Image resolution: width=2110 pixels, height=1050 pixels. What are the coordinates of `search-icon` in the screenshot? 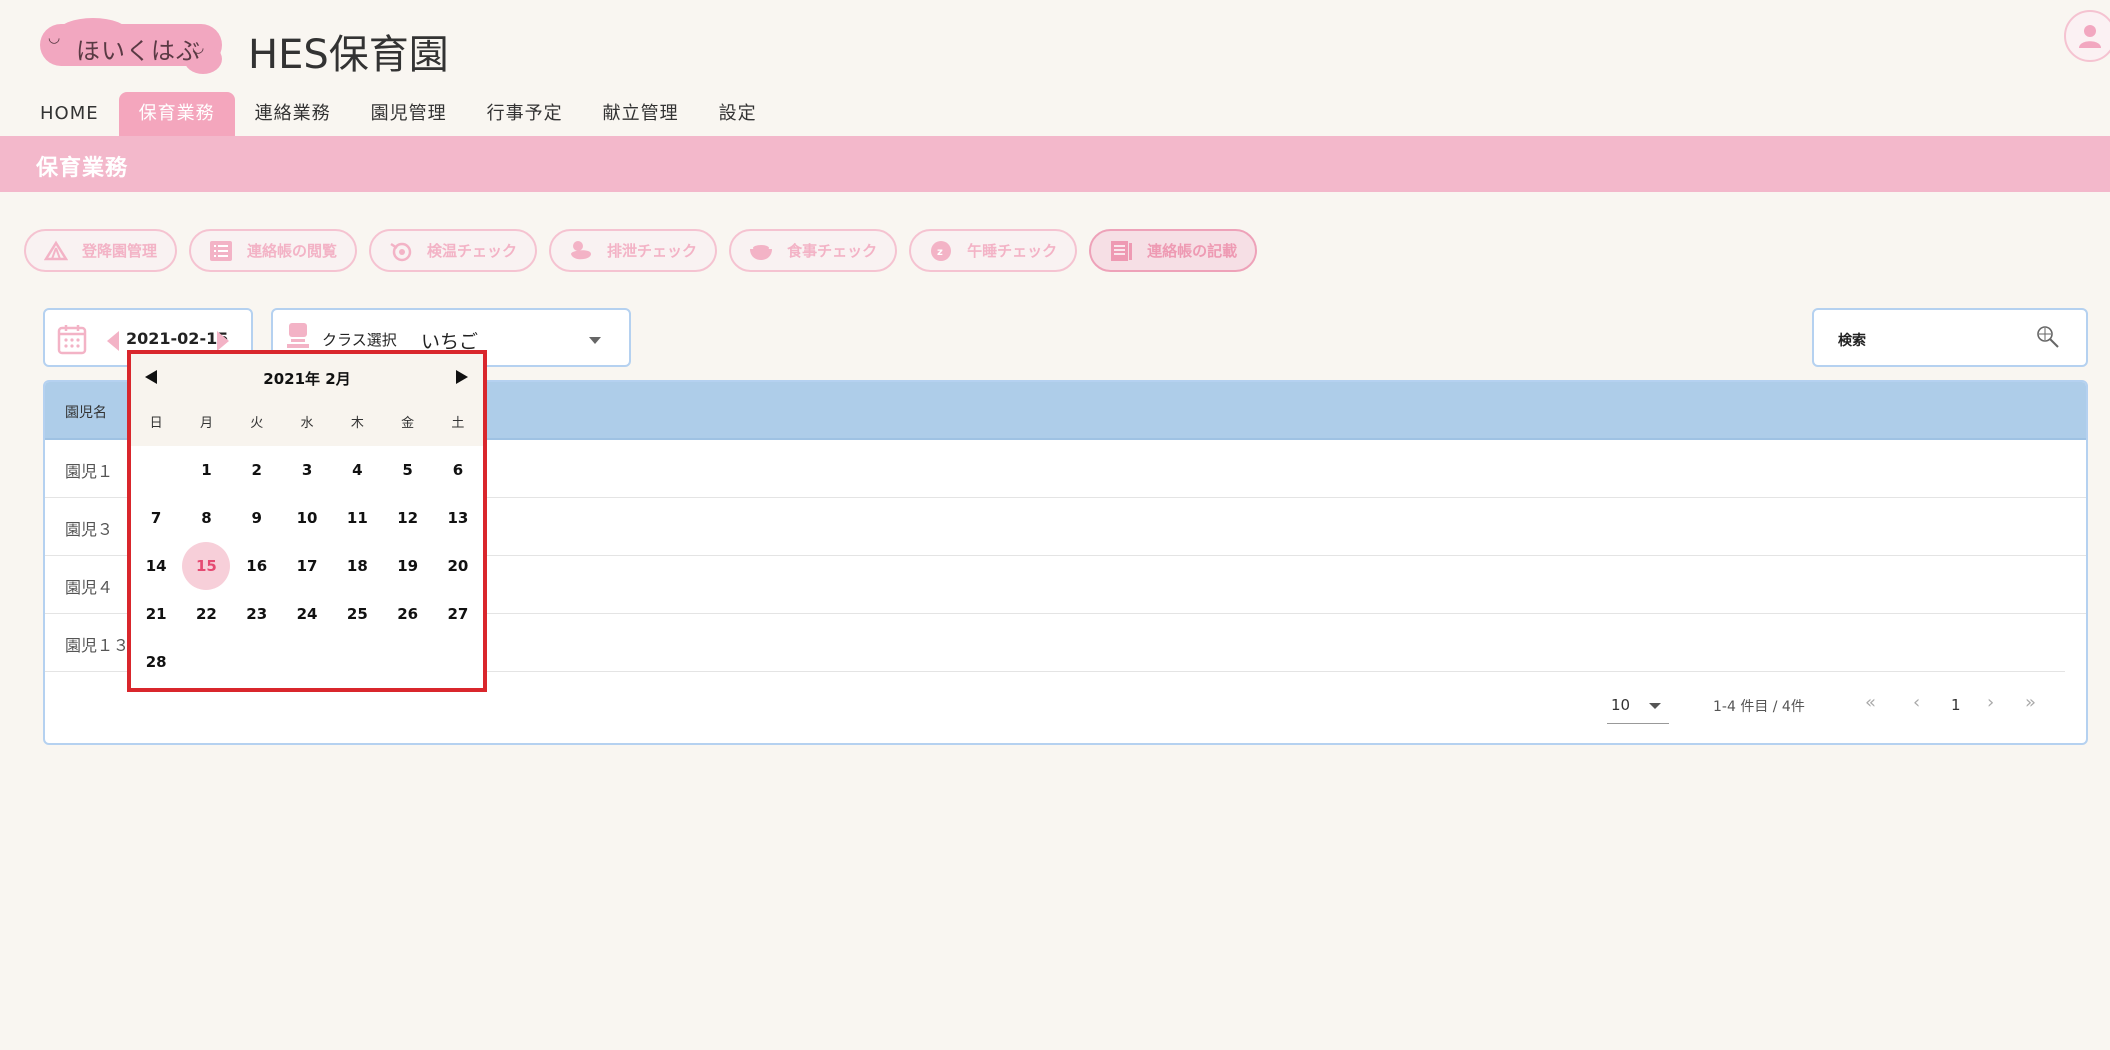 It's located at (2048, 337).